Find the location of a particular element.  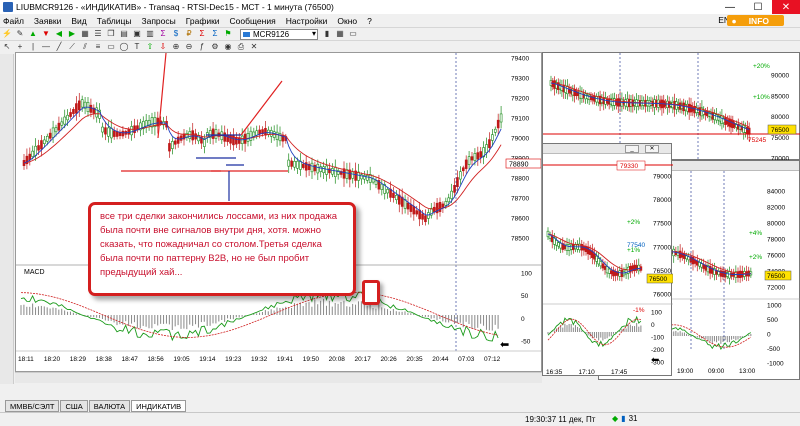

menu-file: Файл is located at coordinates (13, 21).